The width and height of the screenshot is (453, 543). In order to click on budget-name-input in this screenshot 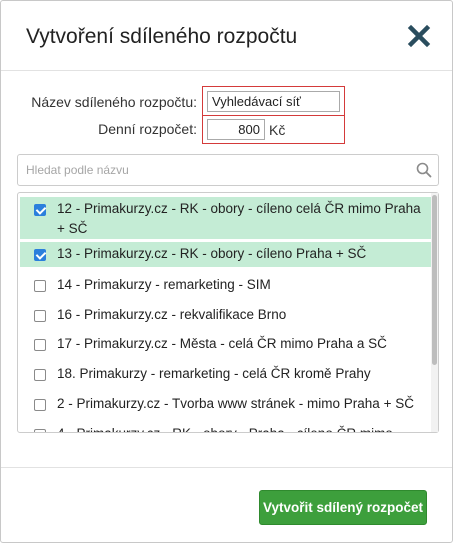, I will do `click(273, 101)`.